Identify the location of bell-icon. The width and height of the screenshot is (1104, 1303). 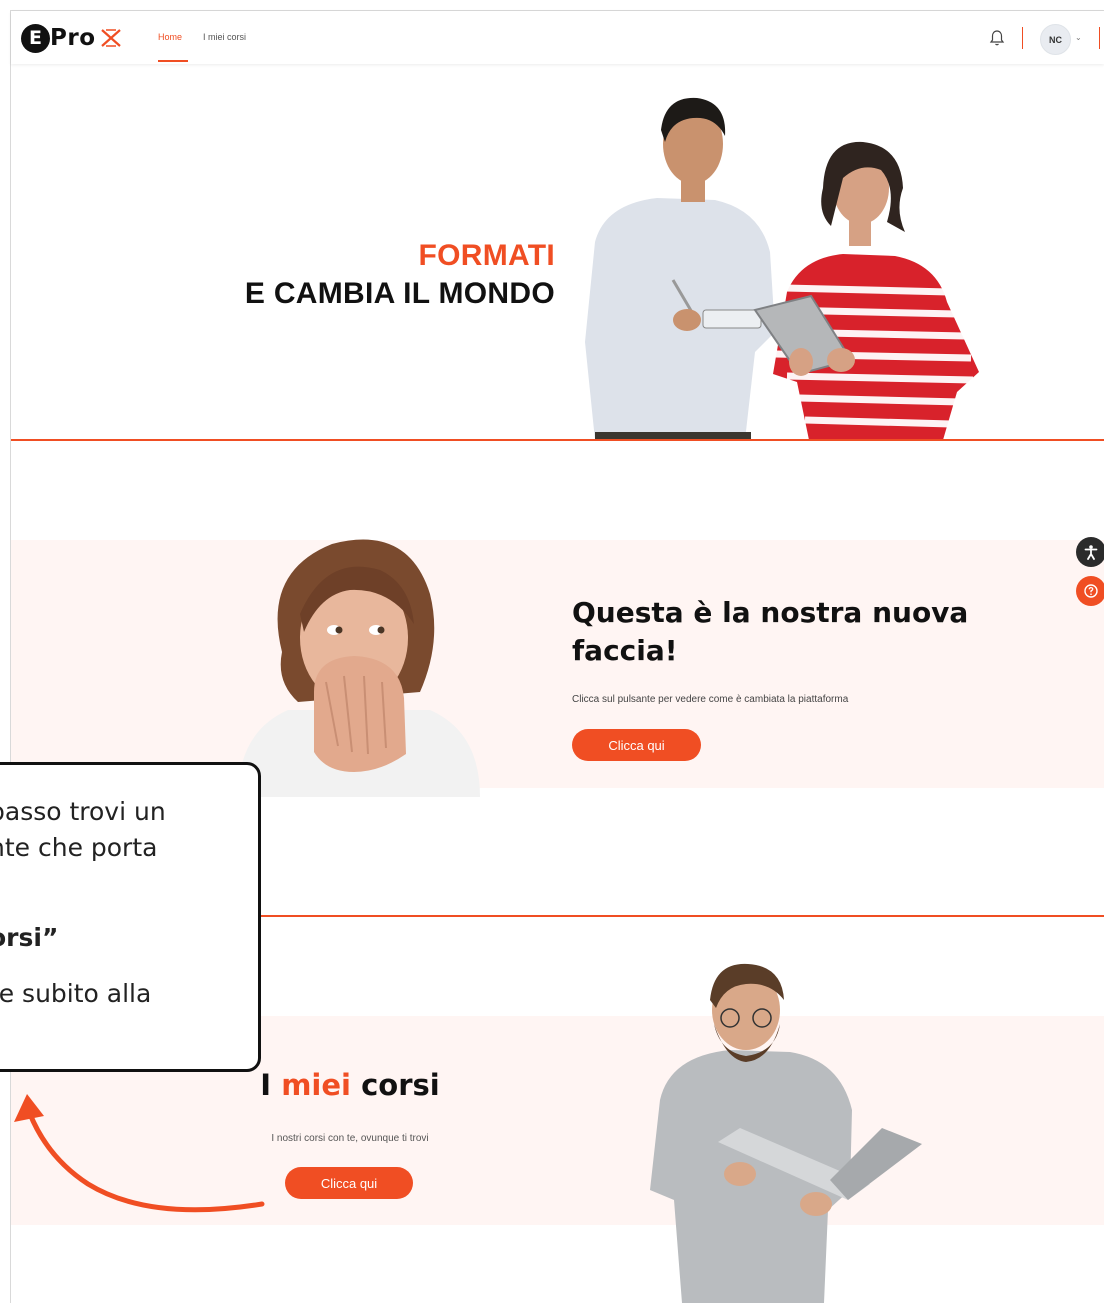
(997, 38).